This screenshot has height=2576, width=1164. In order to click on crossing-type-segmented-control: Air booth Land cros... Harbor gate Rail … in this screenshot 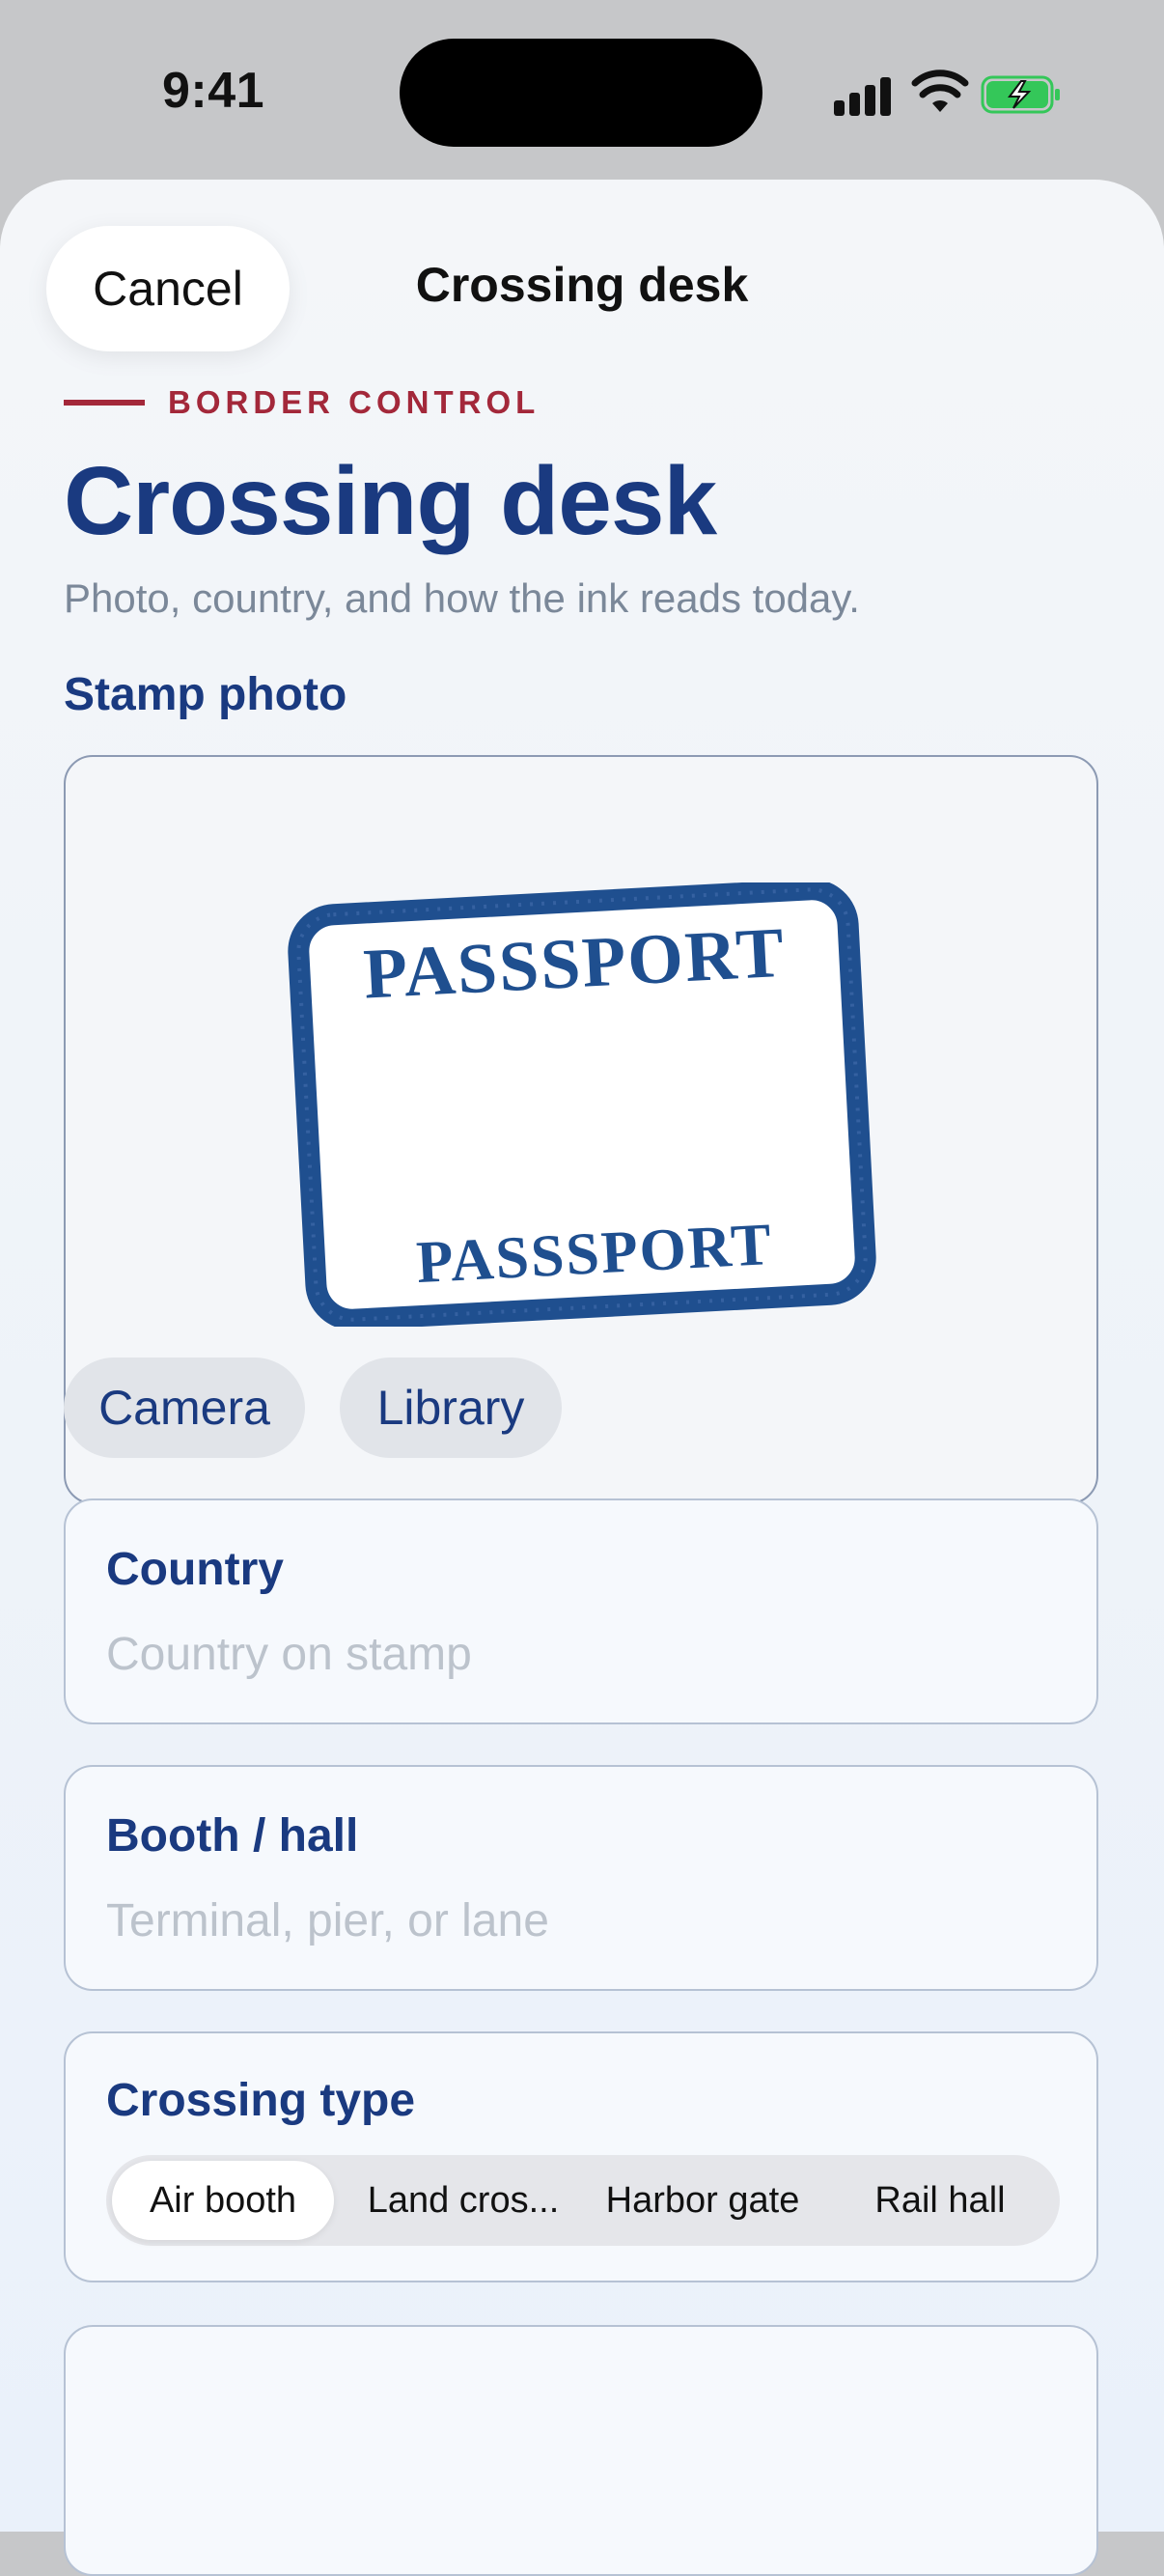, I will do `click(583, 2200)`.